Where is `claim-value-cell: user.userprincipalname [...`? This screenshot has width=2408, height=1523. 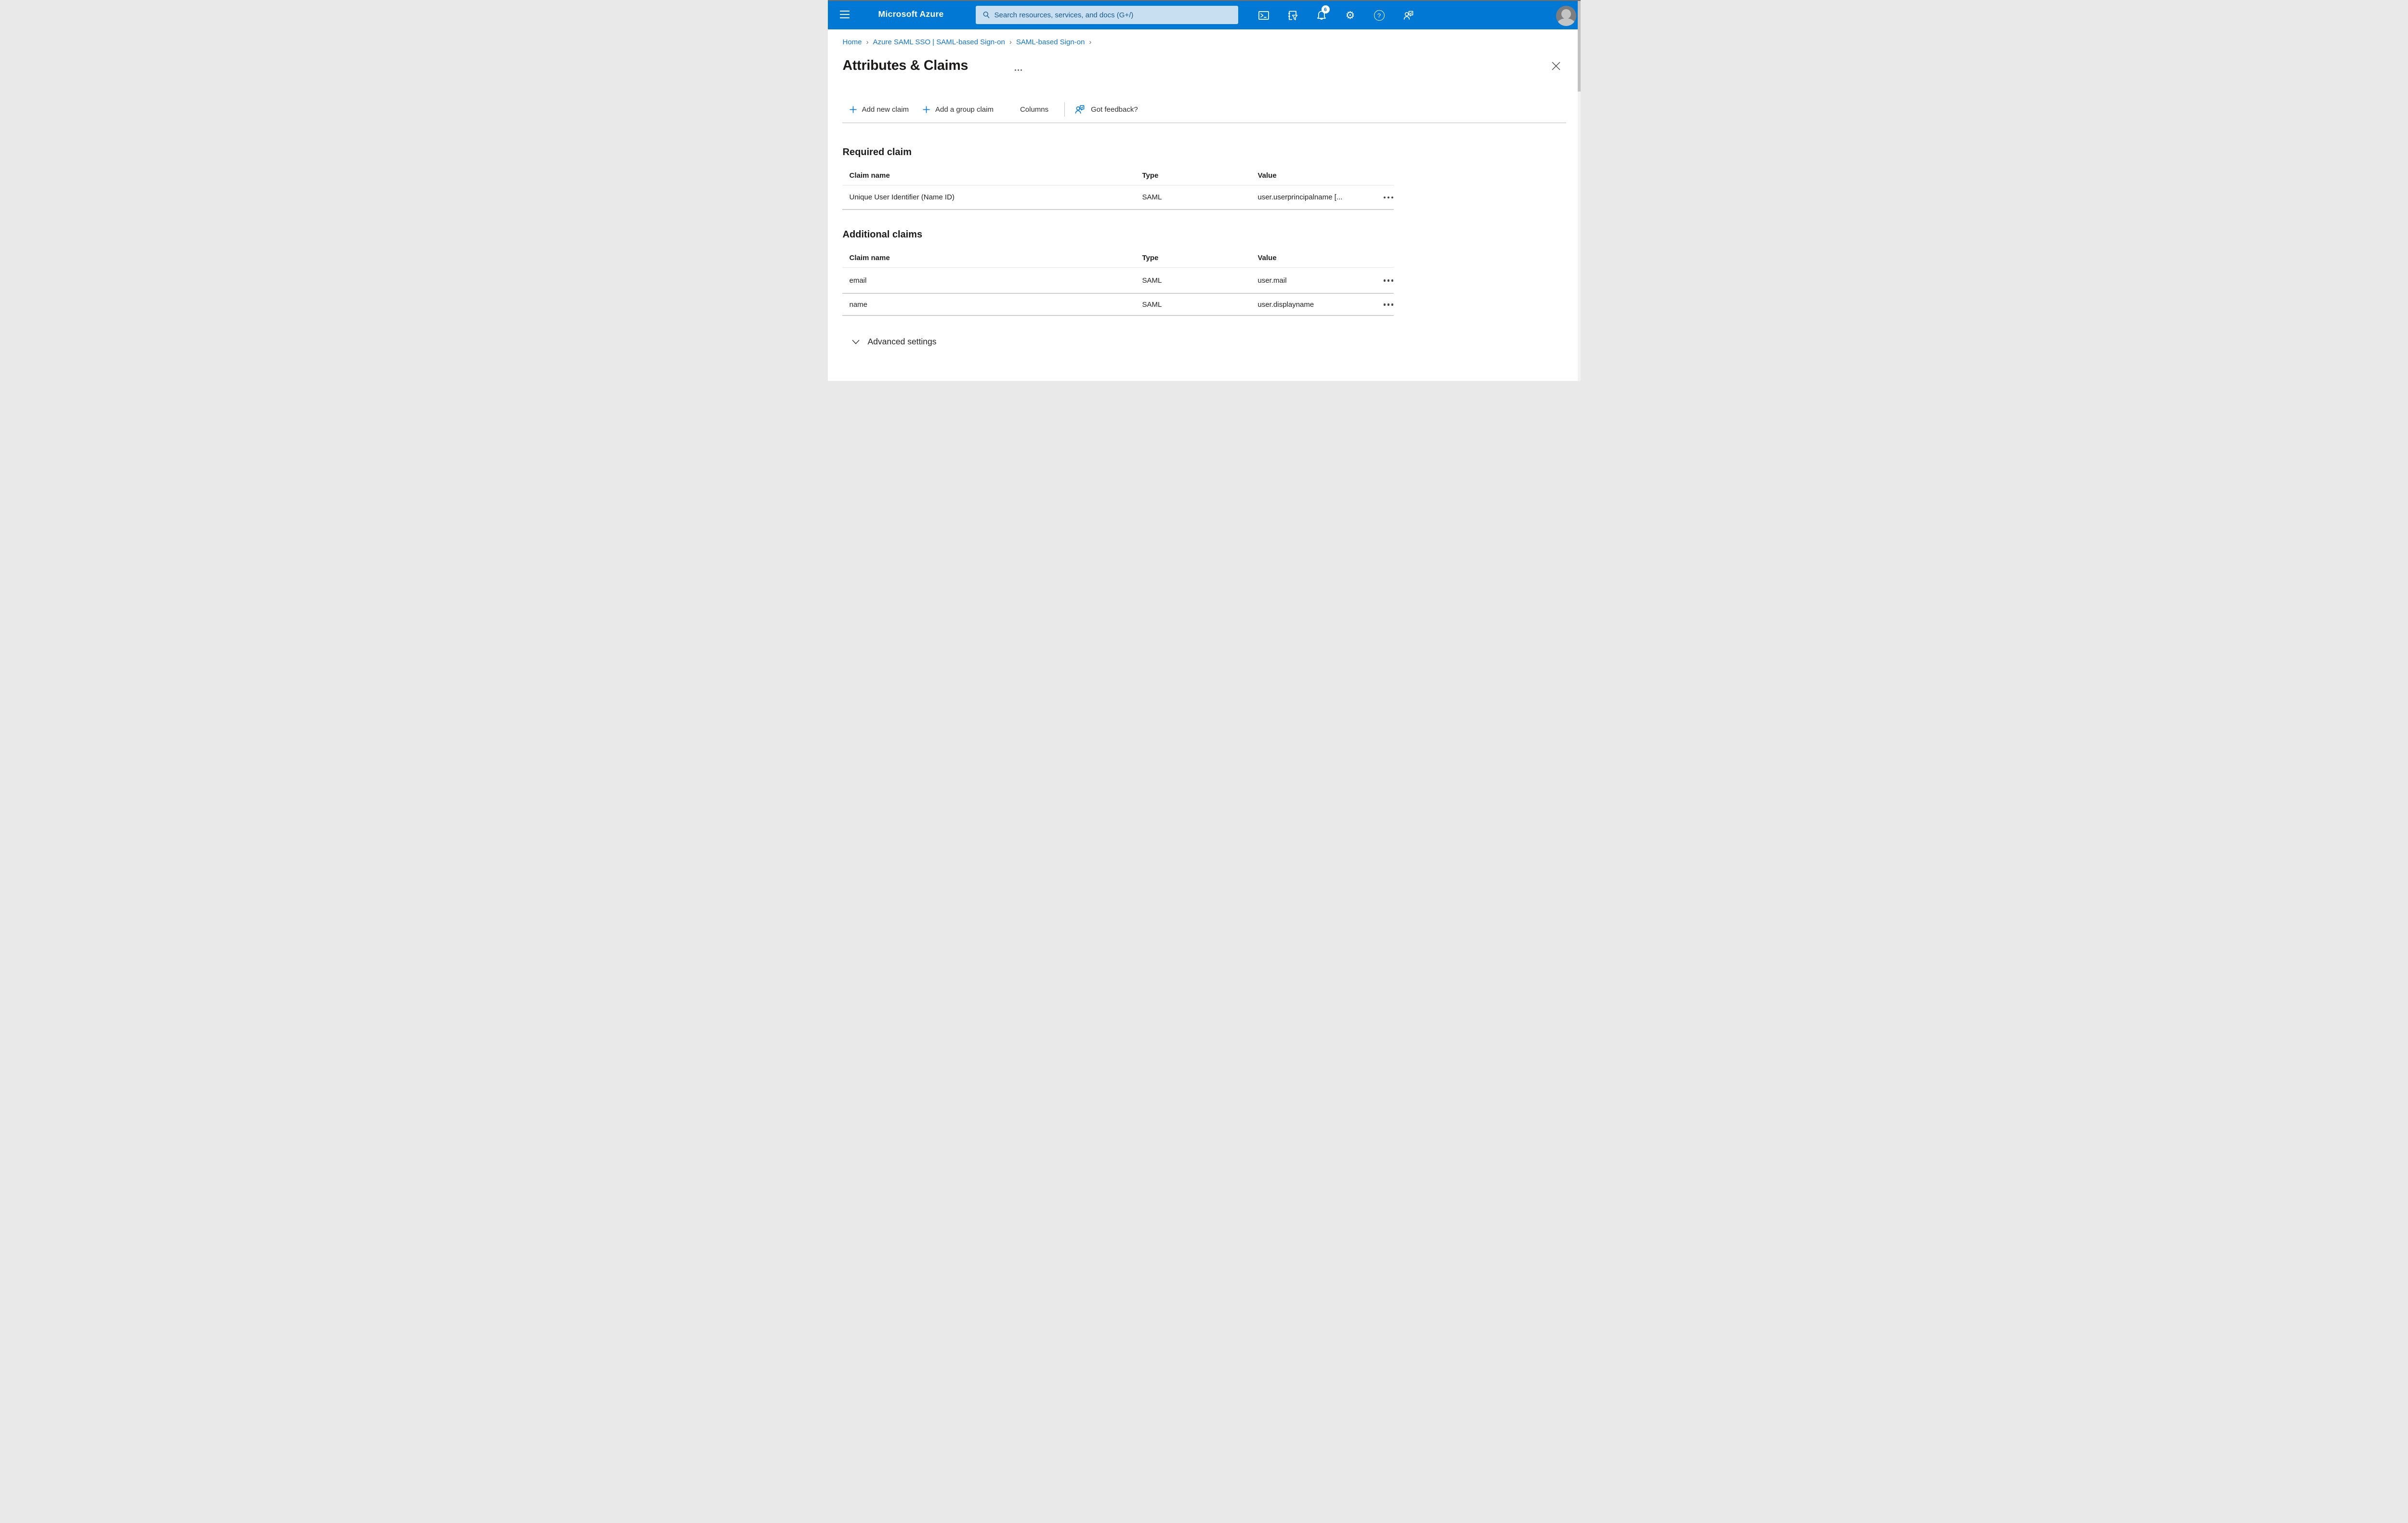 claim-value-cell: user.userprincipalname [... is located at coordinates (1300, 197).